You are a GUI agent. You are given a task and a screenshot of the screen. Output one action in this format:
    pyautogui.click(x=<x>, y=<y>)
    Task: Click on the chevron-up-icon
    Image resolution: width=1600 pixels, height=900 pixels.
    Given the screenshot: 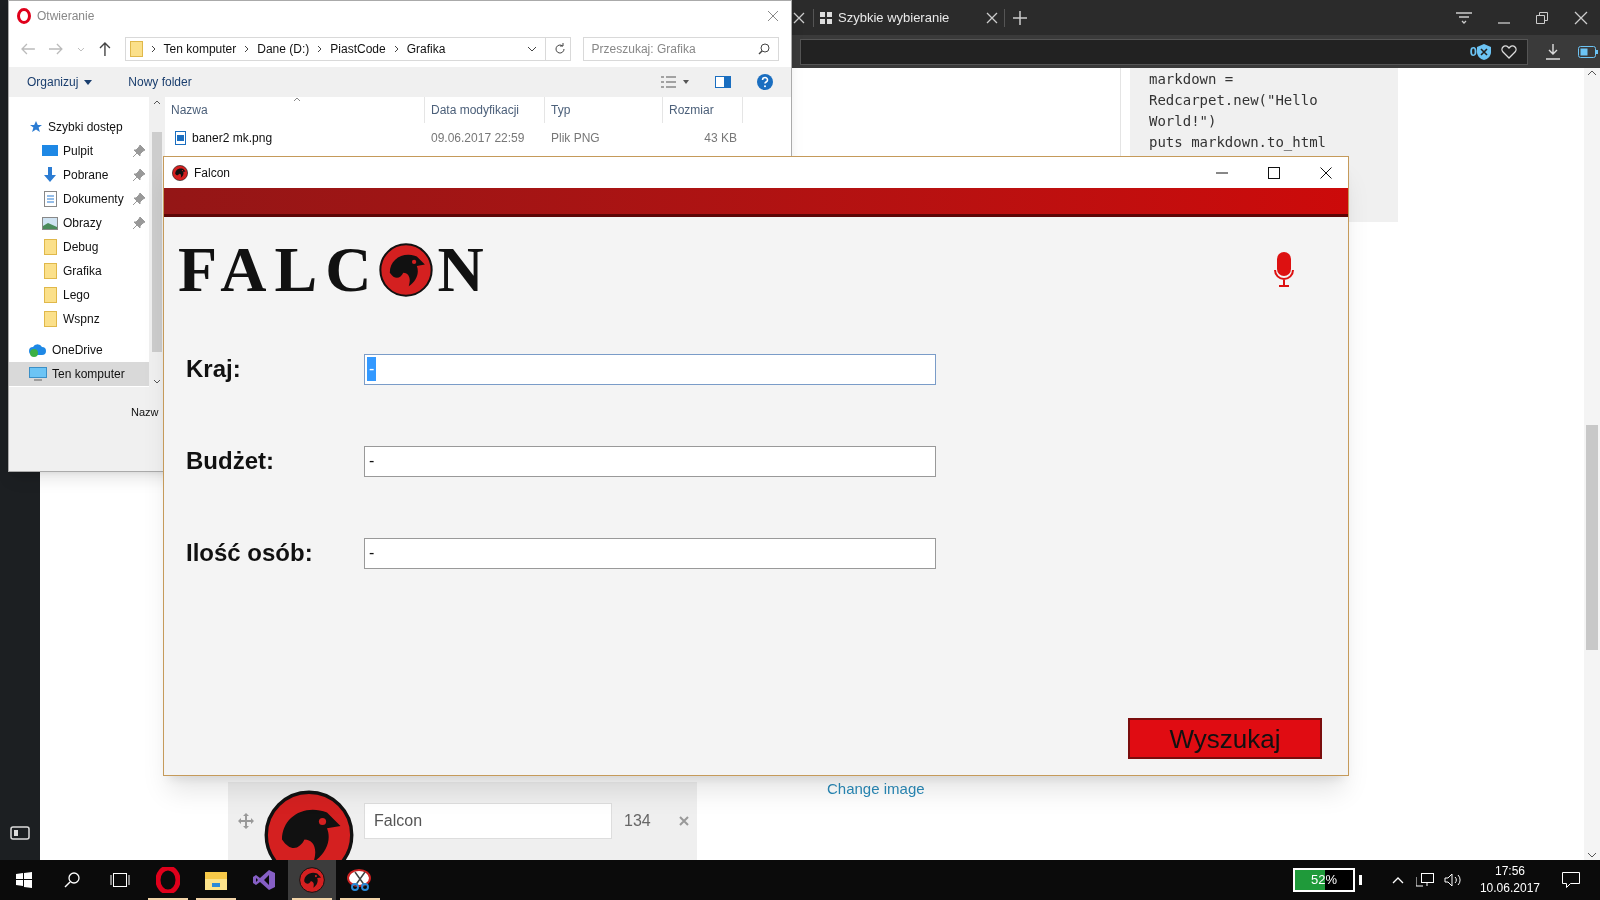 What is the action you would take?
    pyautogui.click(x=1397, y=880)
    